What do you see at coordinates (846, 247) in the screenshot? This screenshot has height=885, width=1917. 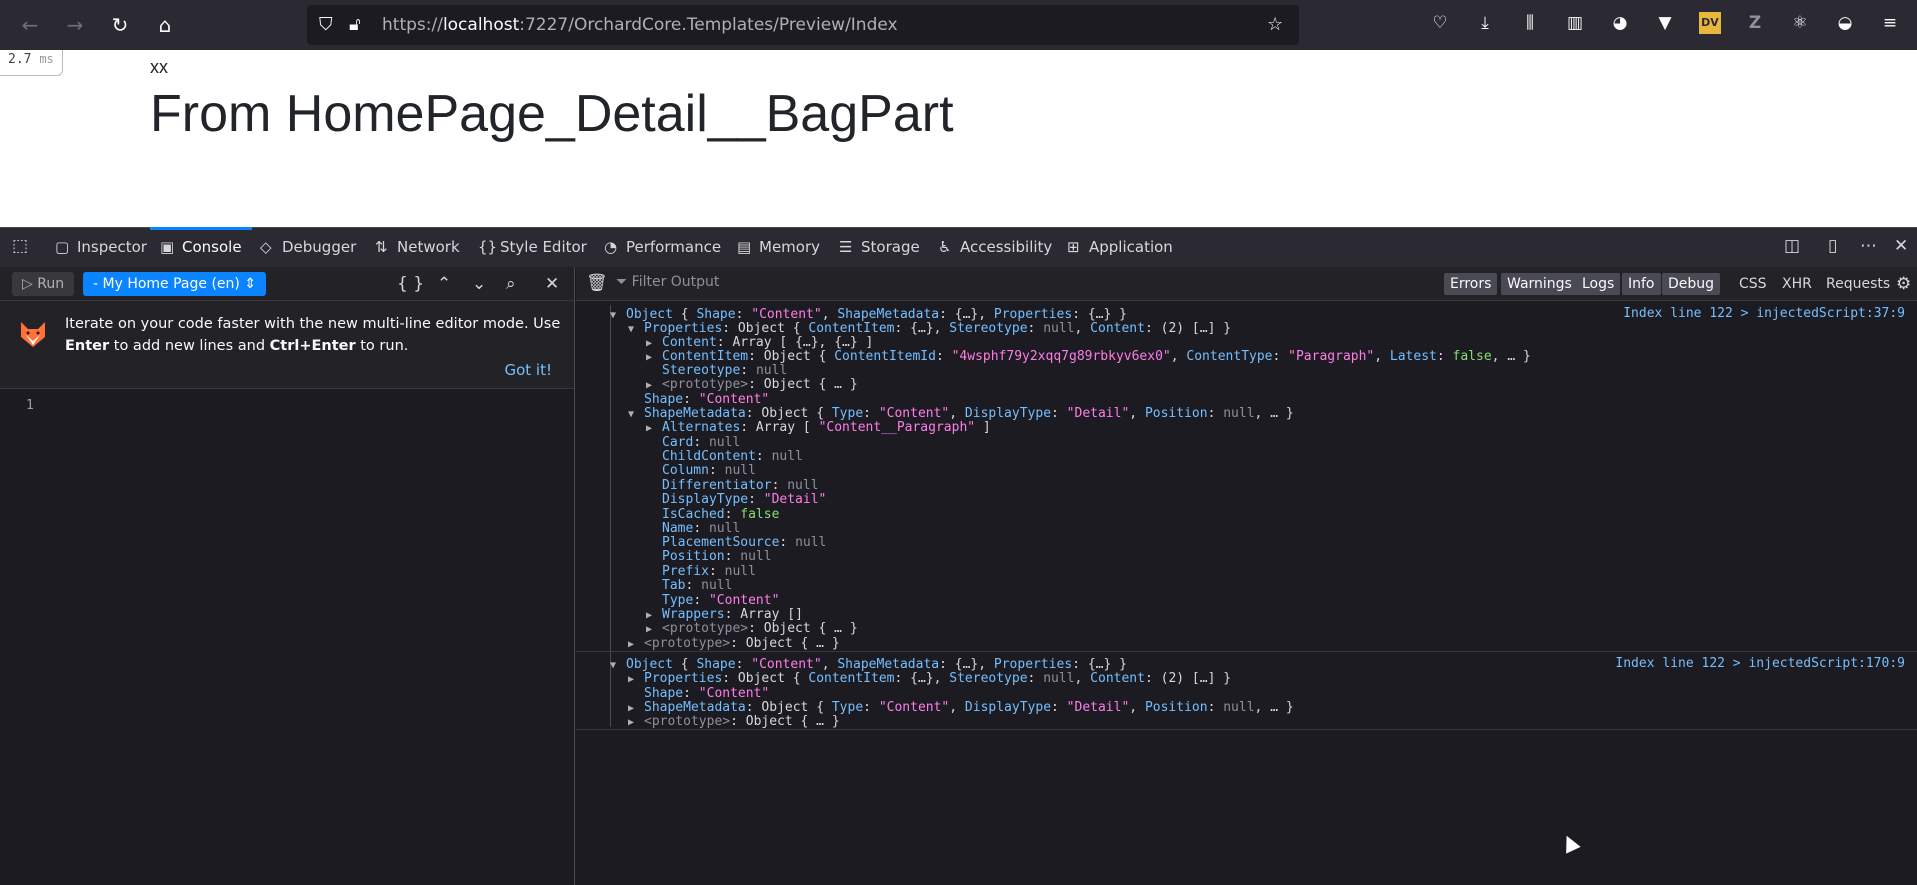 I see `storage-icon: ☰` at bounding box center [846, 247].